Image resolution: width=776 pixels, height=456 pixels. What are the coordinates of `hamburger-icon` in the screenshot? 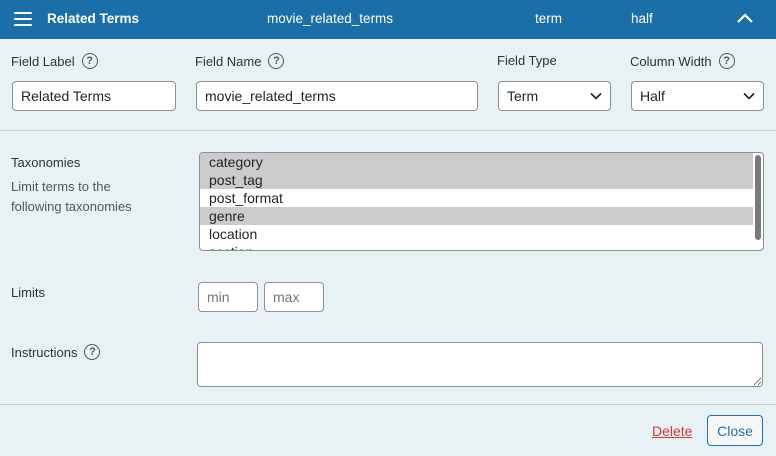 It's located at (23, 19).